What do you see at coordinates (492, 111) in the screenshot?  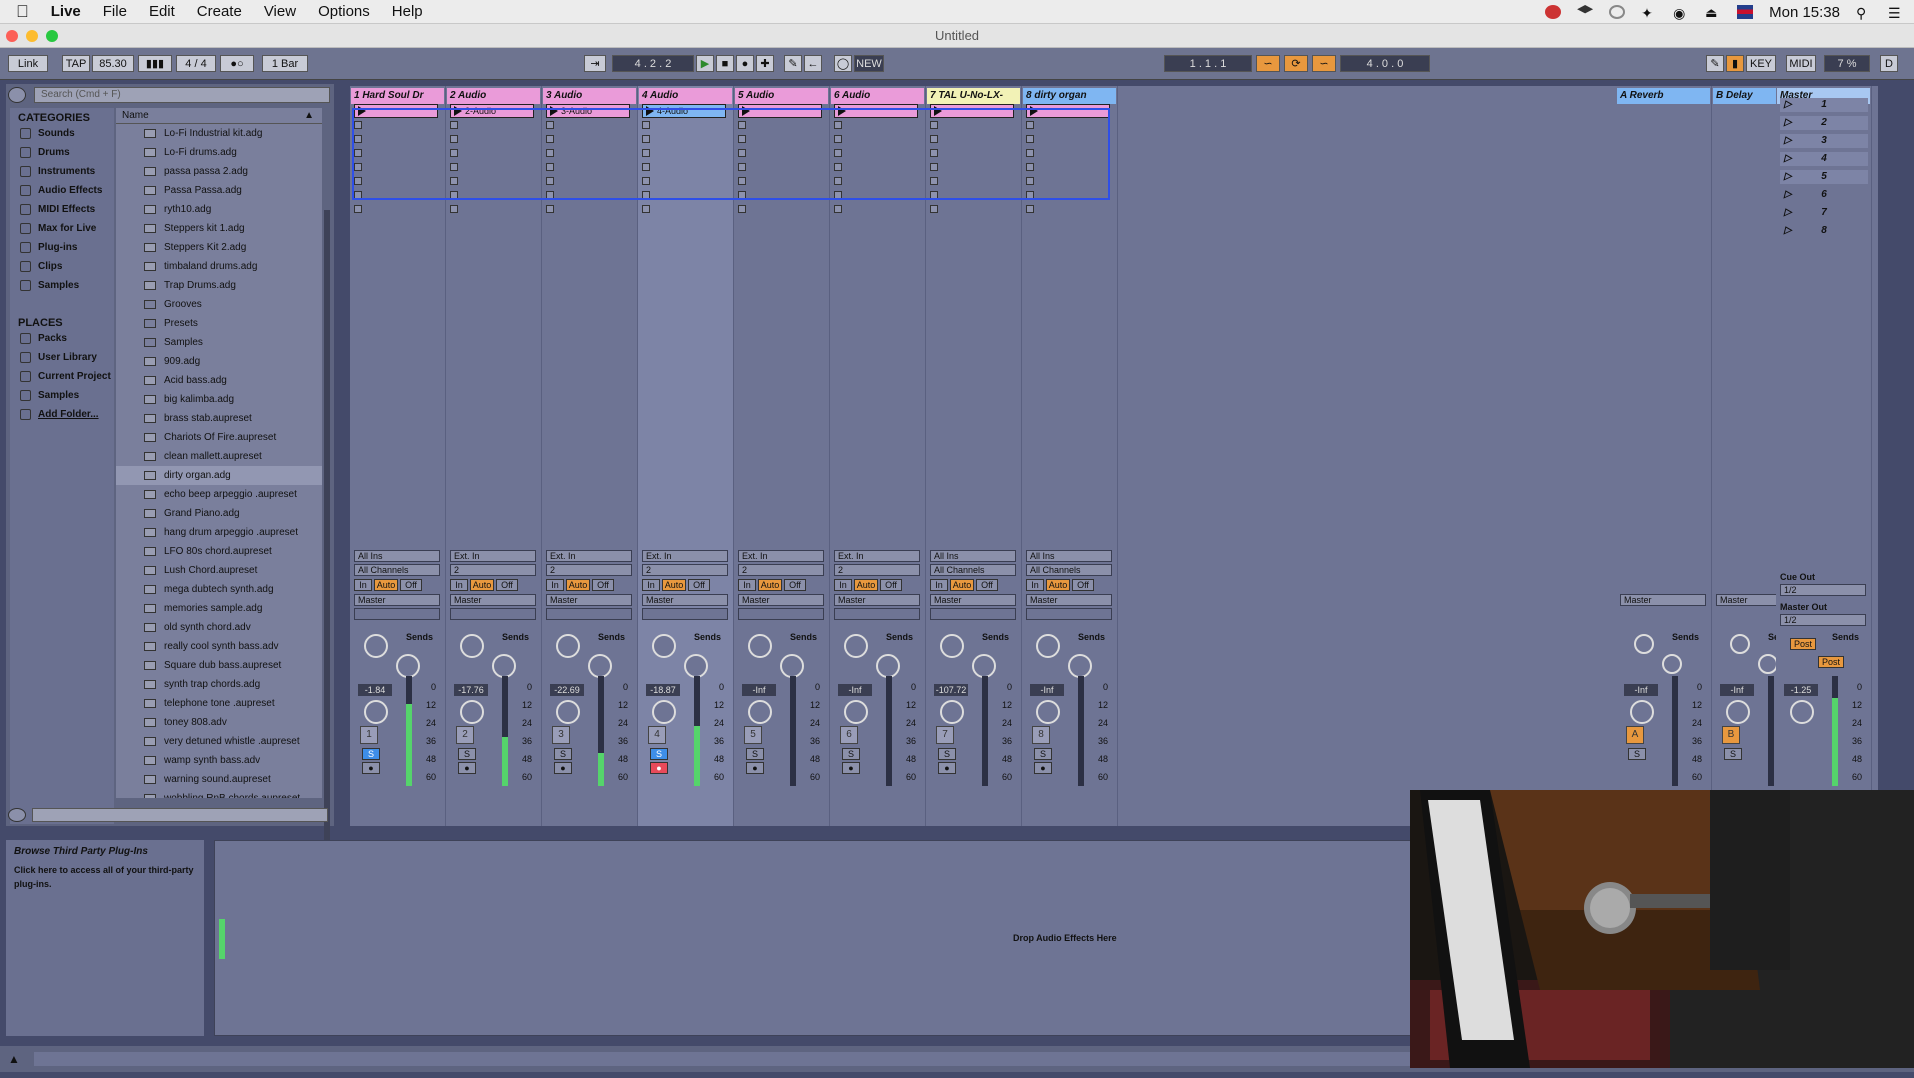 I see `clip-slot: 2-Audio` at bounding box center [492, 111].